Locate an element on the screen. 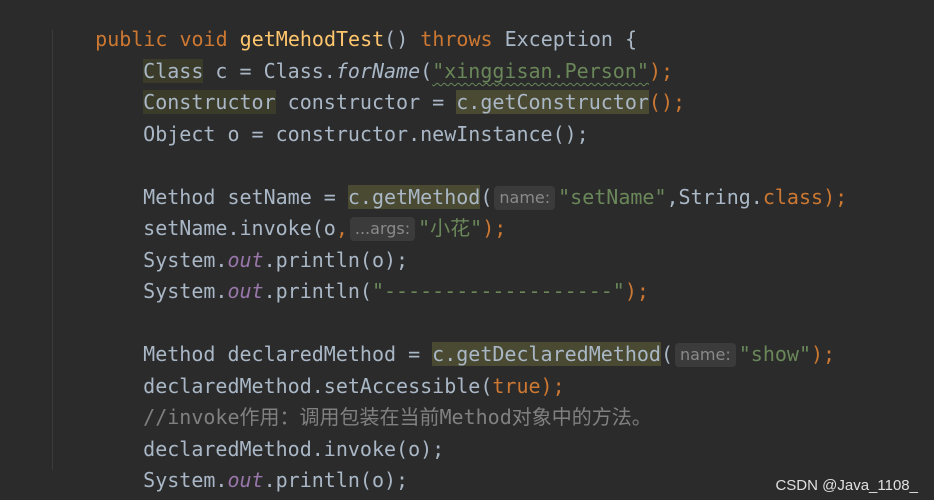 Image resolution: width=934 pixels, height=500 pixels. string-class-text: ,String. is located at coordinates (714, 197).